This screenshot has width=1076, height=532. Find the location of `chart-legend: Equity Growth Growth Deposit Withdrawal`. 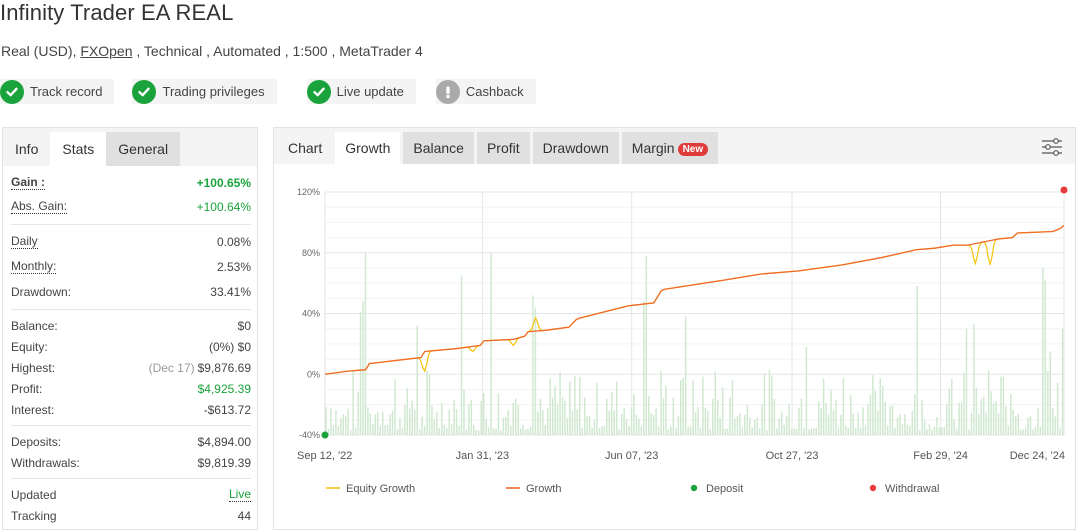

chart-legend: Equity Growth Growth Deposit Withdrawal is located at coordinates (632, 489).